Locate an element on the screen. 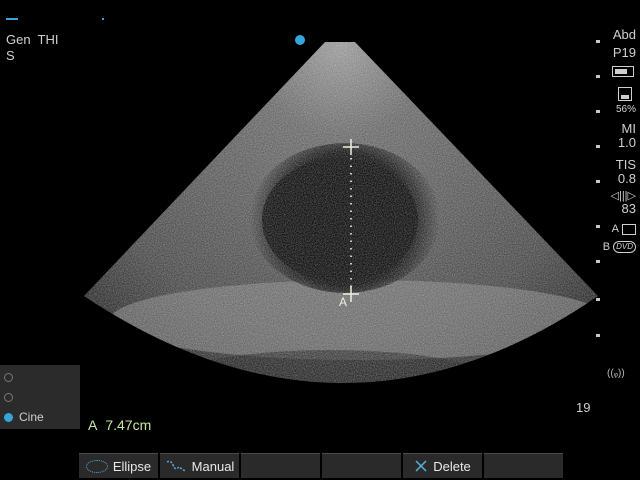 The width and height of the screenshot is (640, 480). printer-icon is located at coordinates (629, 229).